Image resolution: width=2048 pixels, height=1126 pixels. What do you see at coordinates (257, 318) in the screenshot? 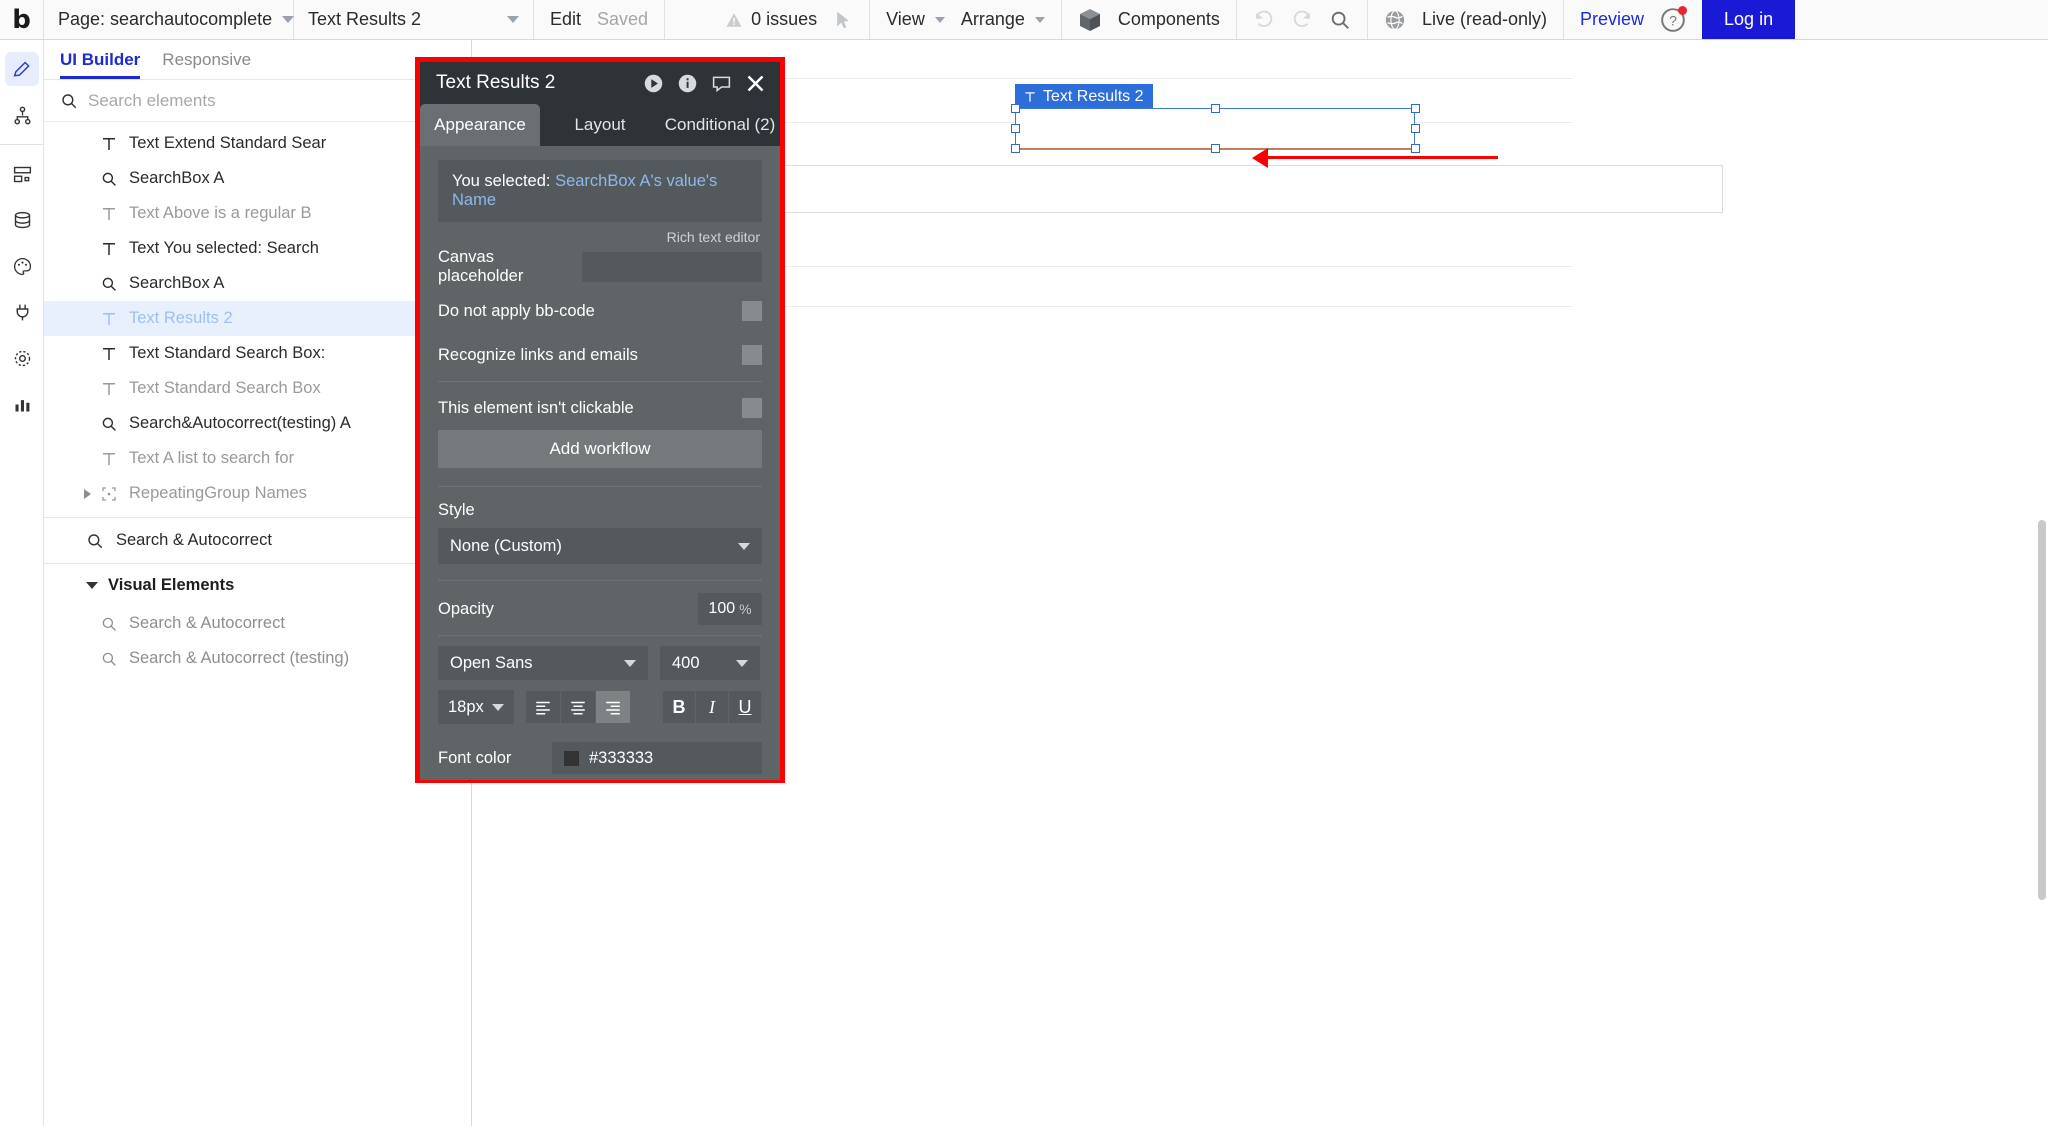
I see `tree-item: Text Results 2⋮` at bounding box center [257, 318].